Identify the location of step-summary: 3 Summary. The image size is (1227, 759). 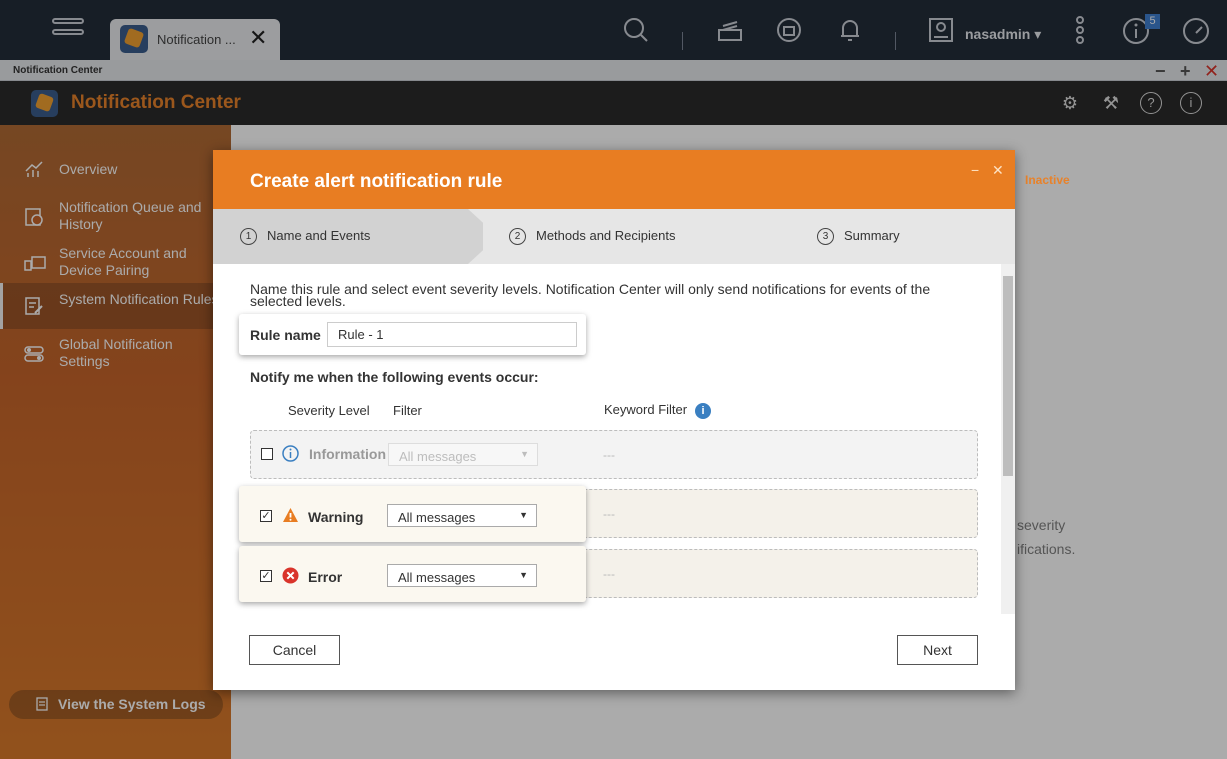
(858, 237).